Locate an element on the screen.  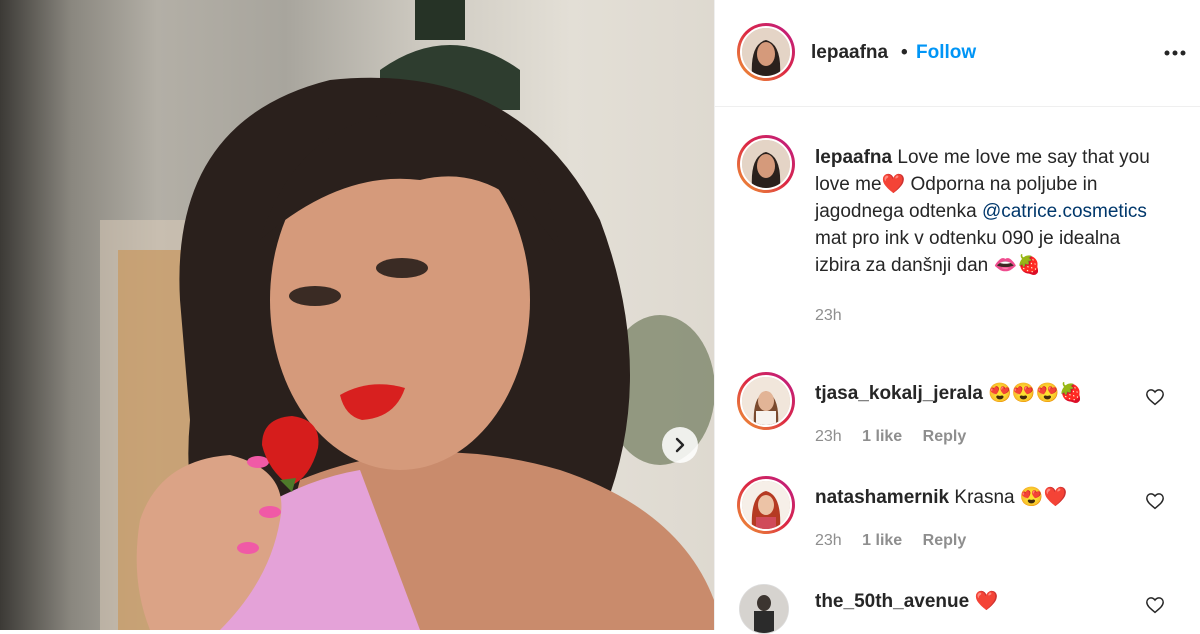
caption-username: lepaafna is located at coordinates (853, 157).